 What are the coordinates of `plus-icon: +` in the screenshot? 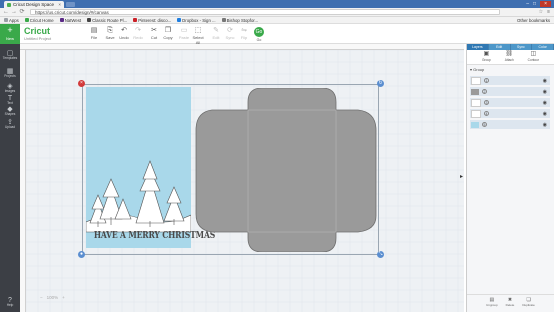 It's located at (10, 30).